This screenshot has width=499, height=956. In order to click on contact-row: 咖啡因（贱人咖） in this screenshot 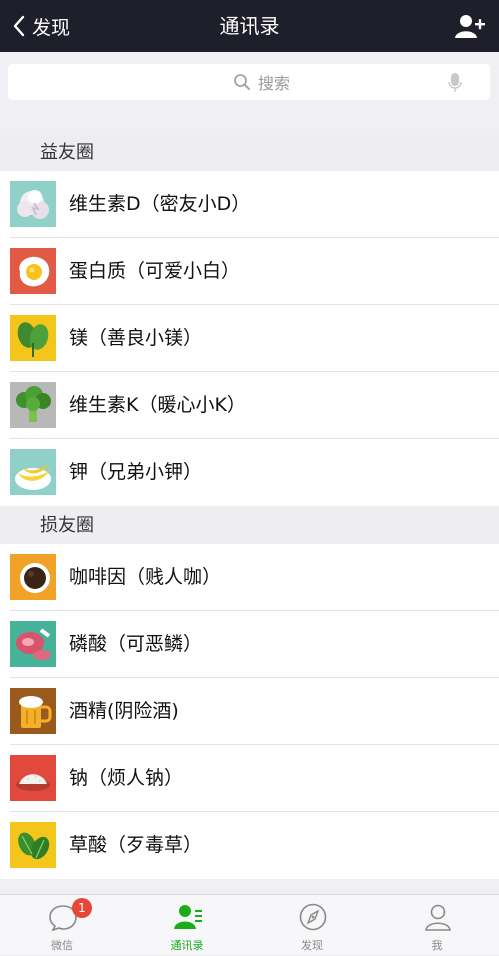, I will do `click(249, 577)`.